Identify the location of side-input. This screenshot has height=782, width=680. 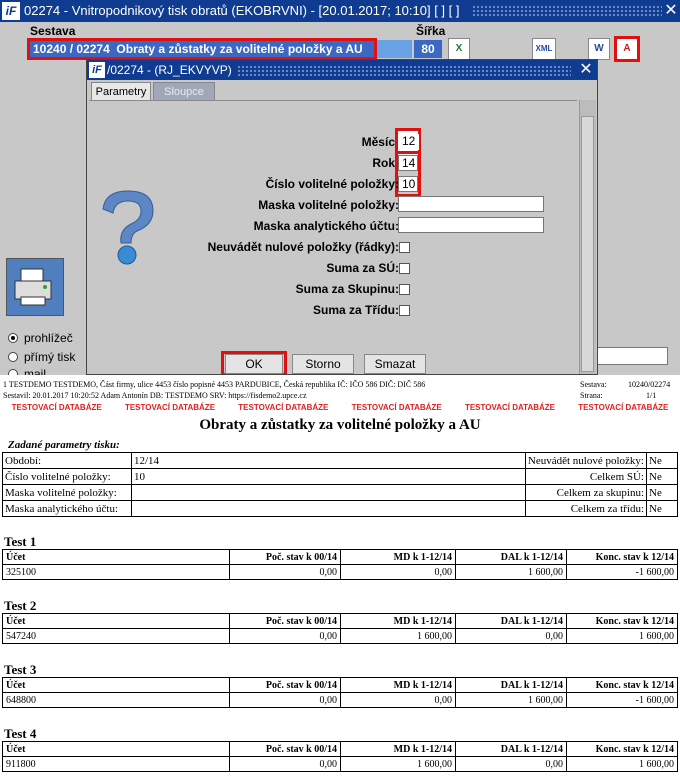
(632, 356).